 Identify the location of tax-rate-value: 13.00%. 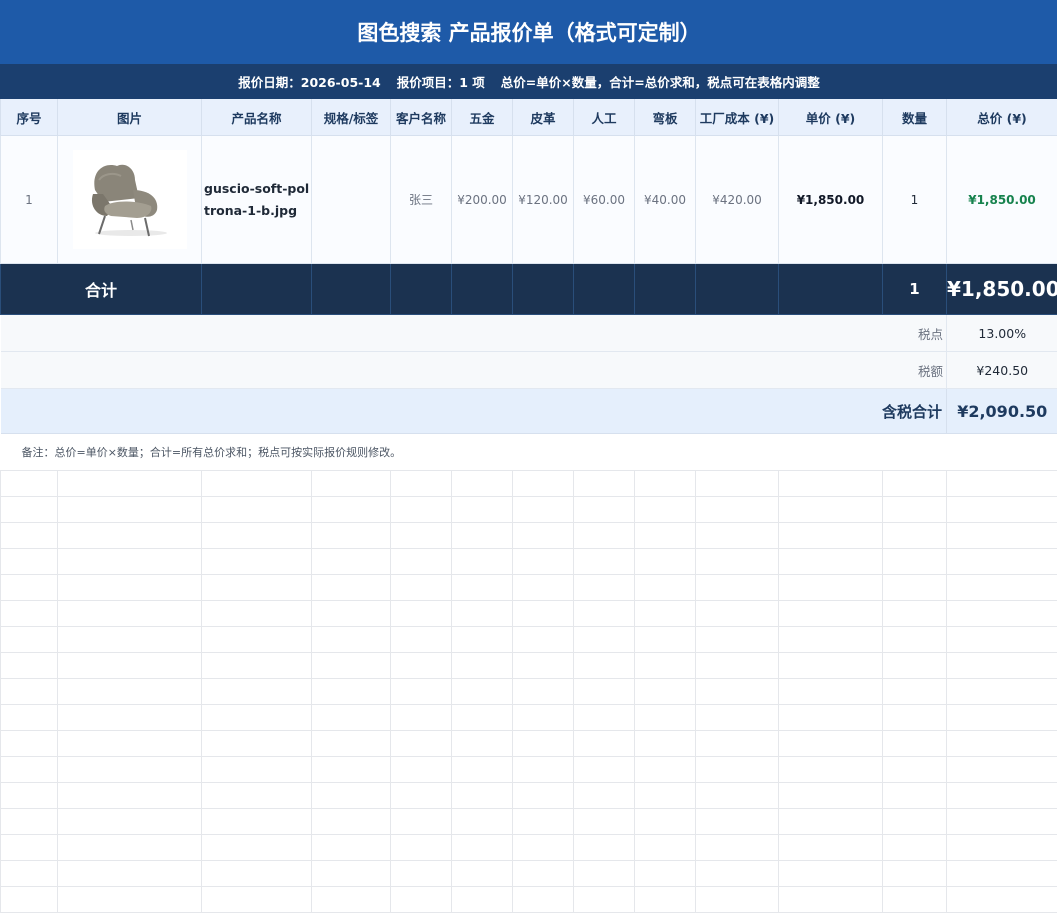
(1002, 333).